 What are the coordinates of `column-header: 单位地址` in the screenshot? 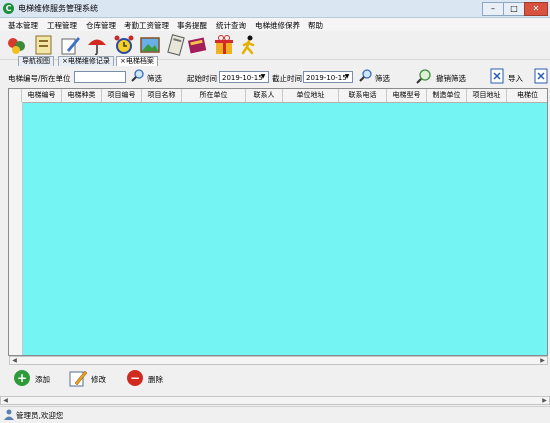 It's located at (311, 95).